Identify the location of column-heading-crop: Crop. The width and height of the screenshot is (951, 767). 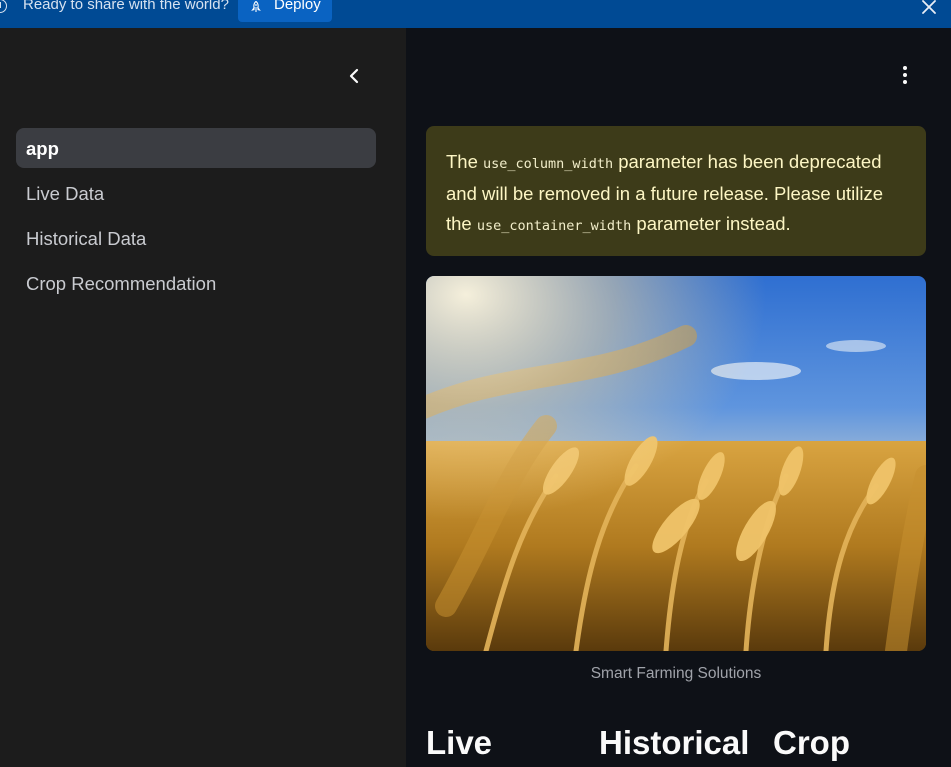
(811, 742).